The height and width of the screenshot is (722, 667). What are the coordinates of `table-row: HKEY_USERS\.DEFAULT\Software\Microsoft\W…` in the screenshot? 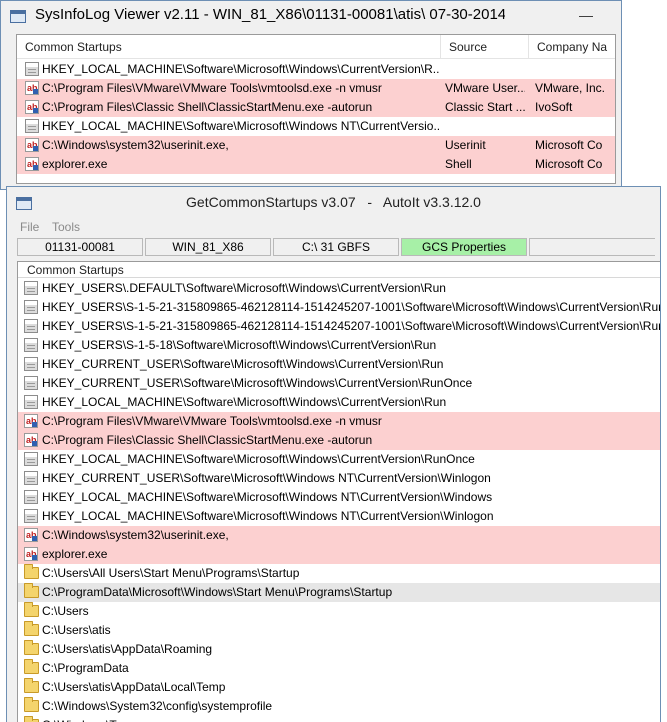 It's located at (339, 288).